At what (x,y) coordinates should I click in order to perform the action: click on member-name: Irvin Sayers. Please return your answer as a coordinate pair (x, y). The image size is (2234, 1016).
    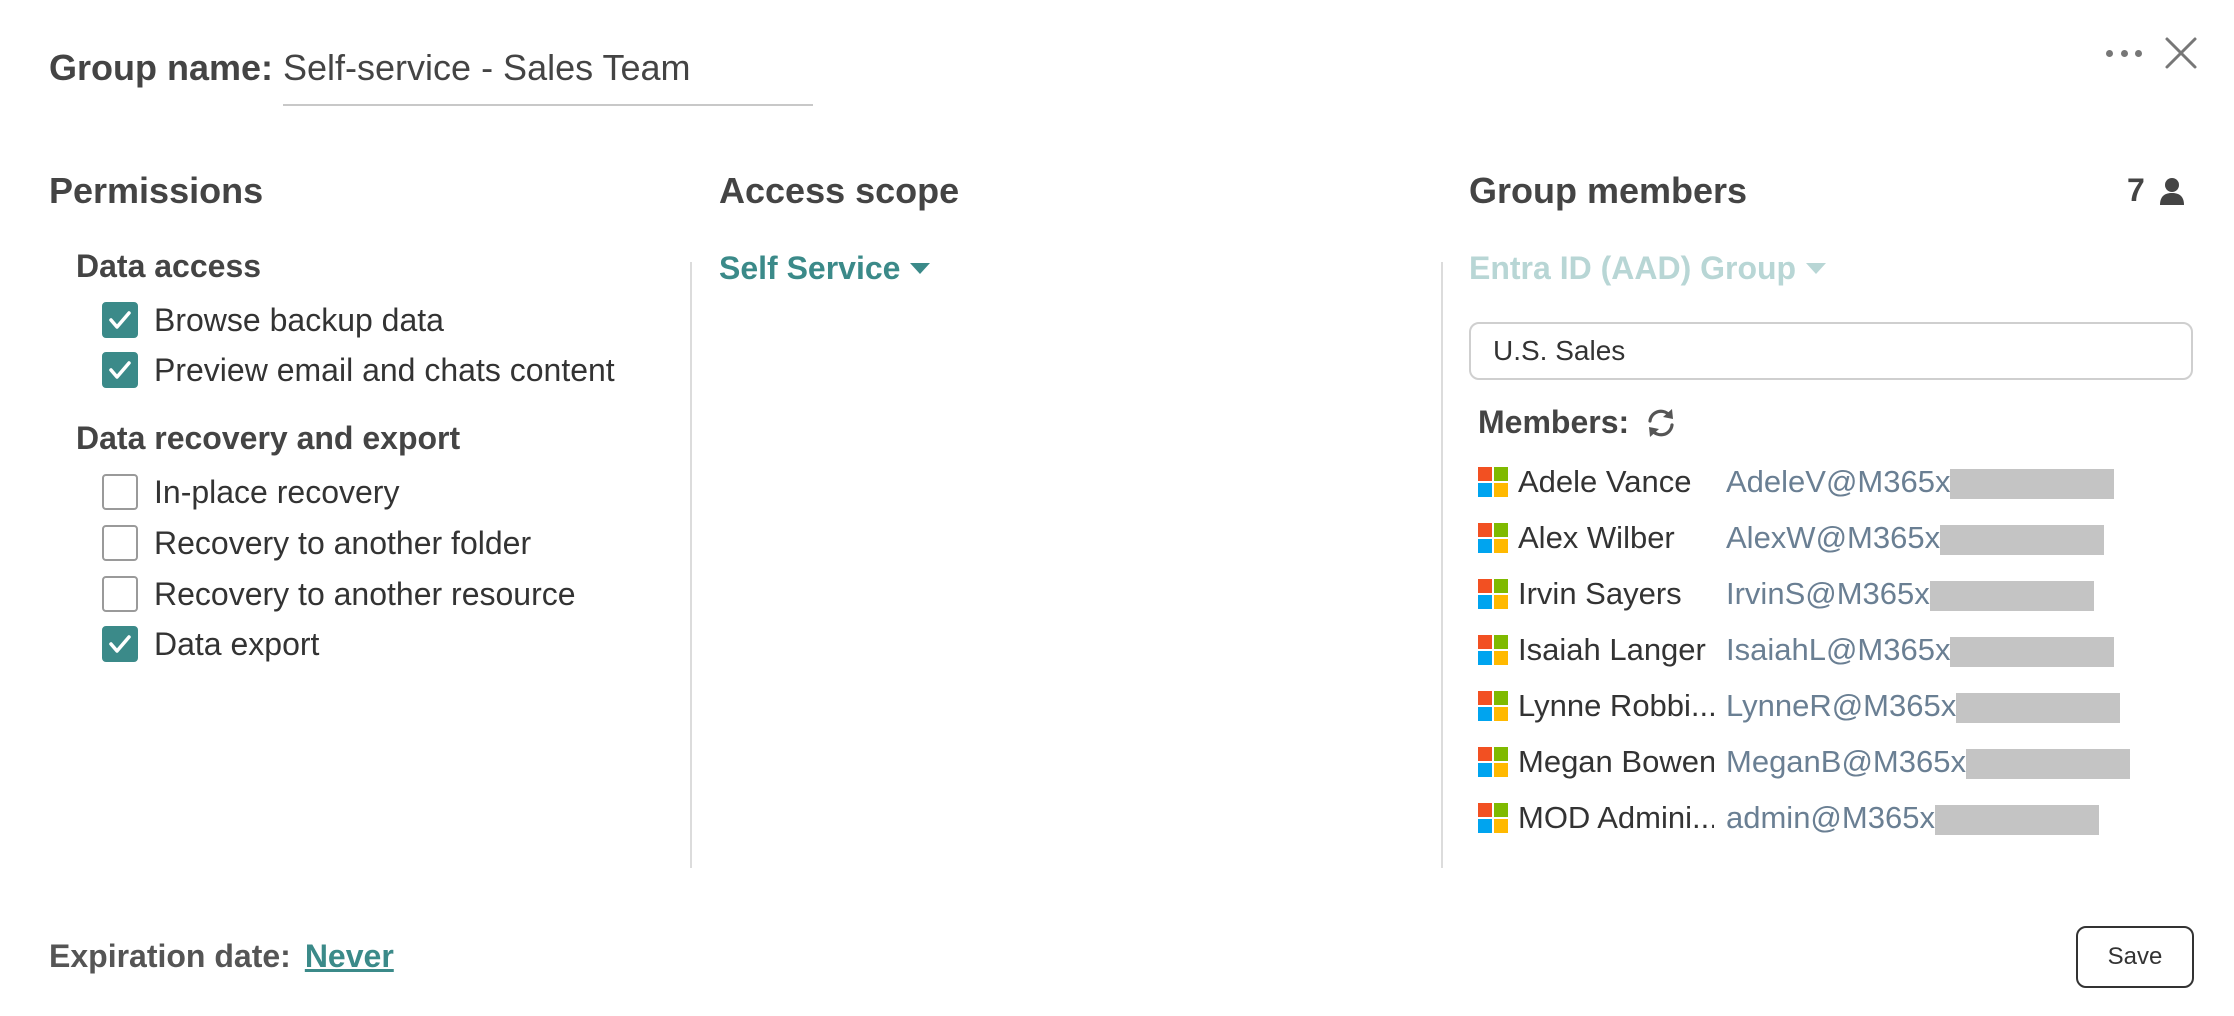
    Looking at the image, I should click on (1600, 593).